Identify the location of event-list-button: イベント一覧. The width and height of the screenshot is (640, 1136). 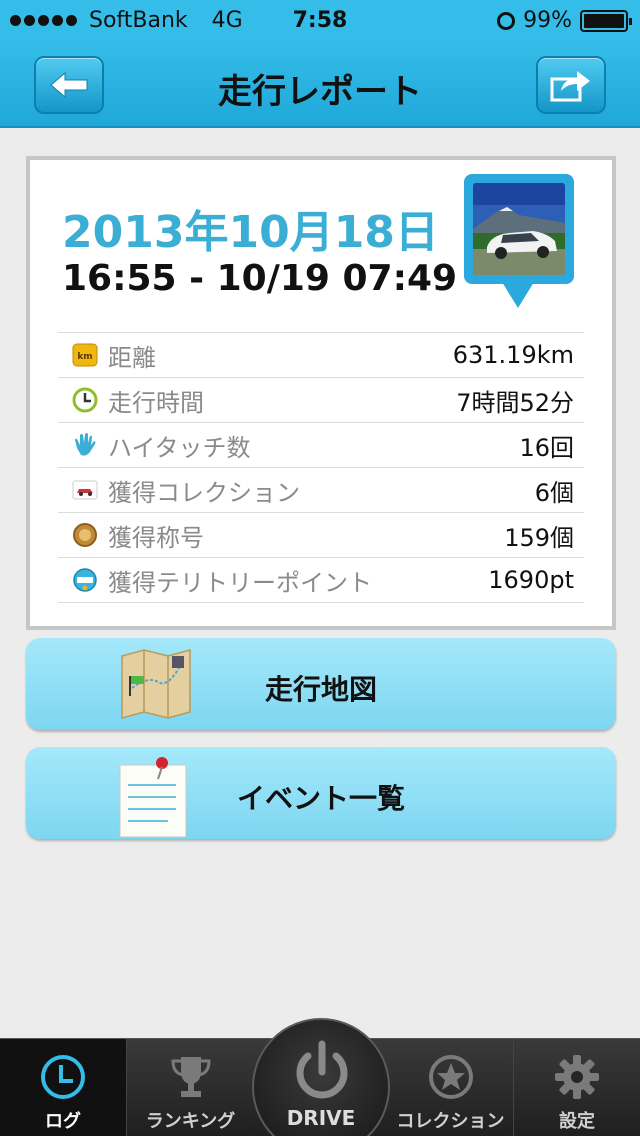
(321, 793).